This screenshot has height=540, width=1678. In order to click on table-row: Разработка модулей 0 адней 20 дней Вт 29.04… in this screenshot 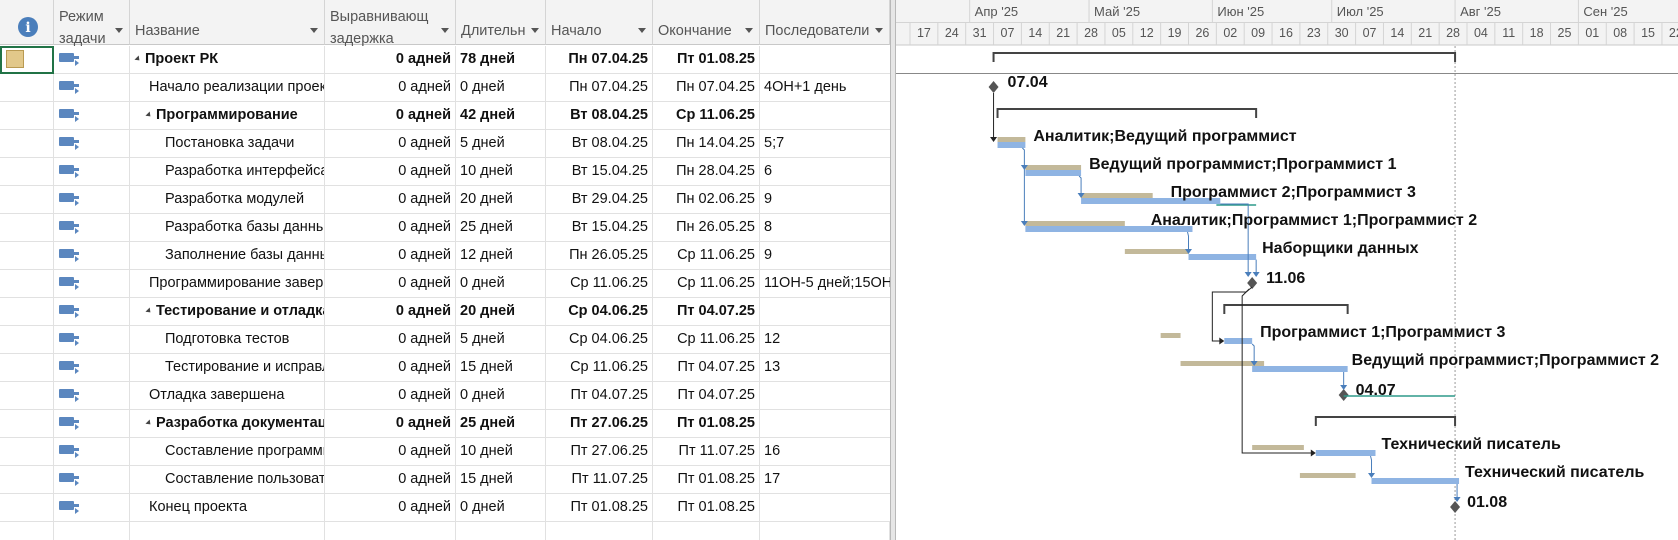, I will do `click(445, 200)`.